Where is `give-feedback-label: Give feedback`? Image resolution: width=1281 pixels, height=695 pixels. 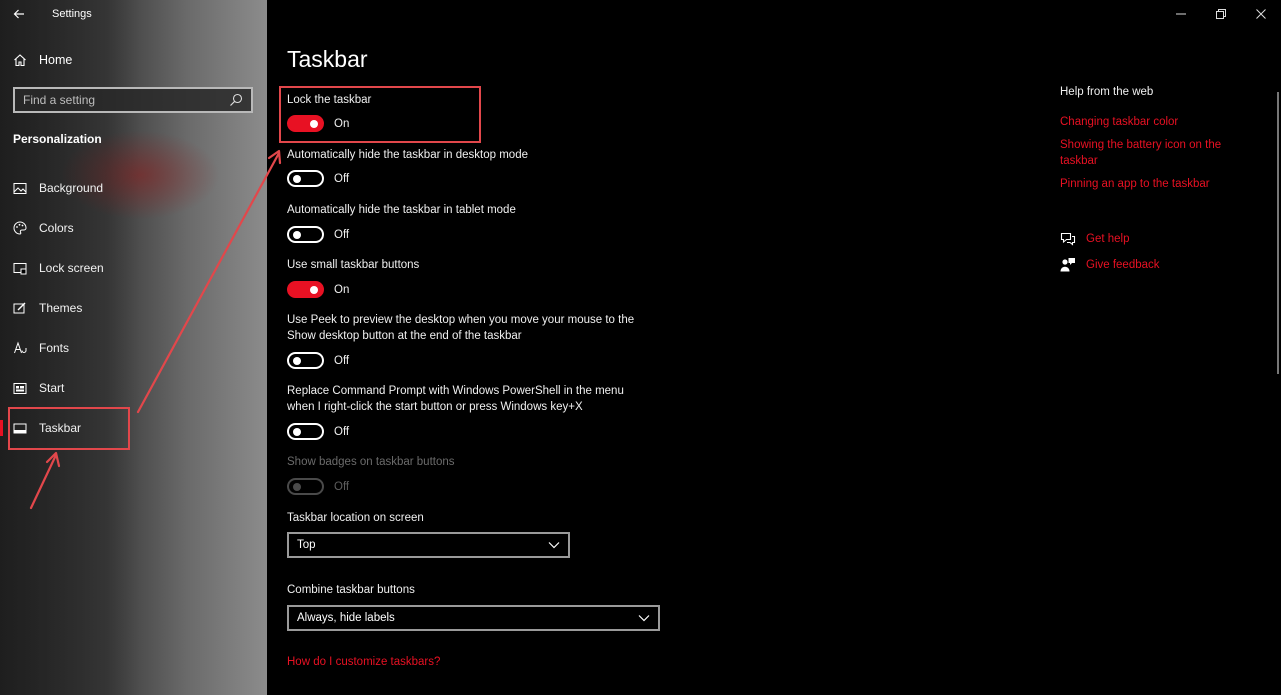 give-feedback-label: Give feedback is located at coordinates (1123, 265).